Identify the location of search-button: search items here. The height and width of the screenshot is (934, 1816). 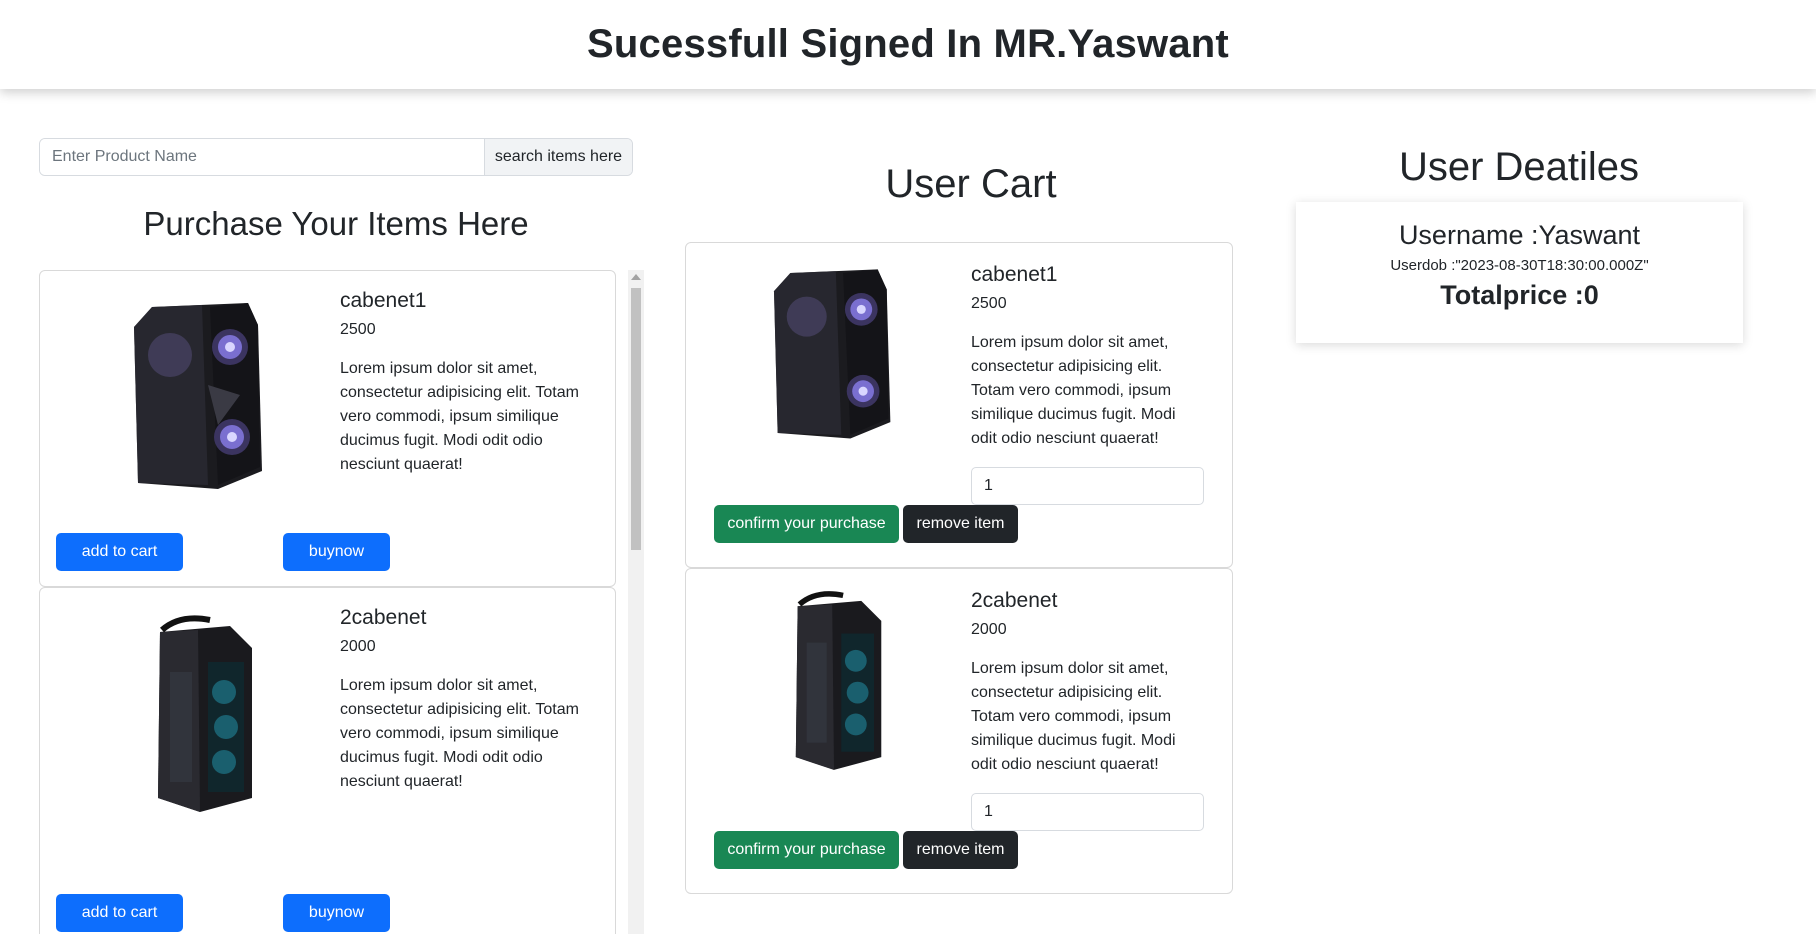
(558, 157).